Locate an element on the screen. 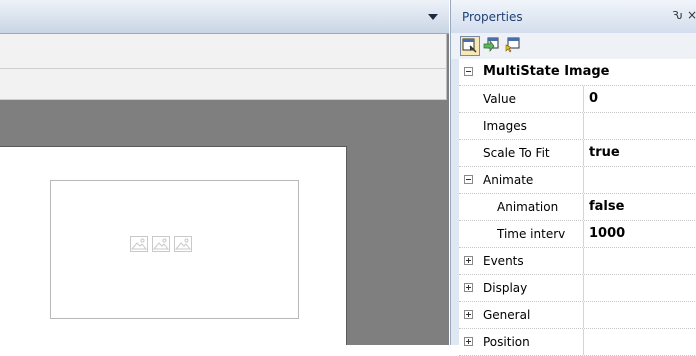  properties-view-icon is located at coordinates (470, 46).